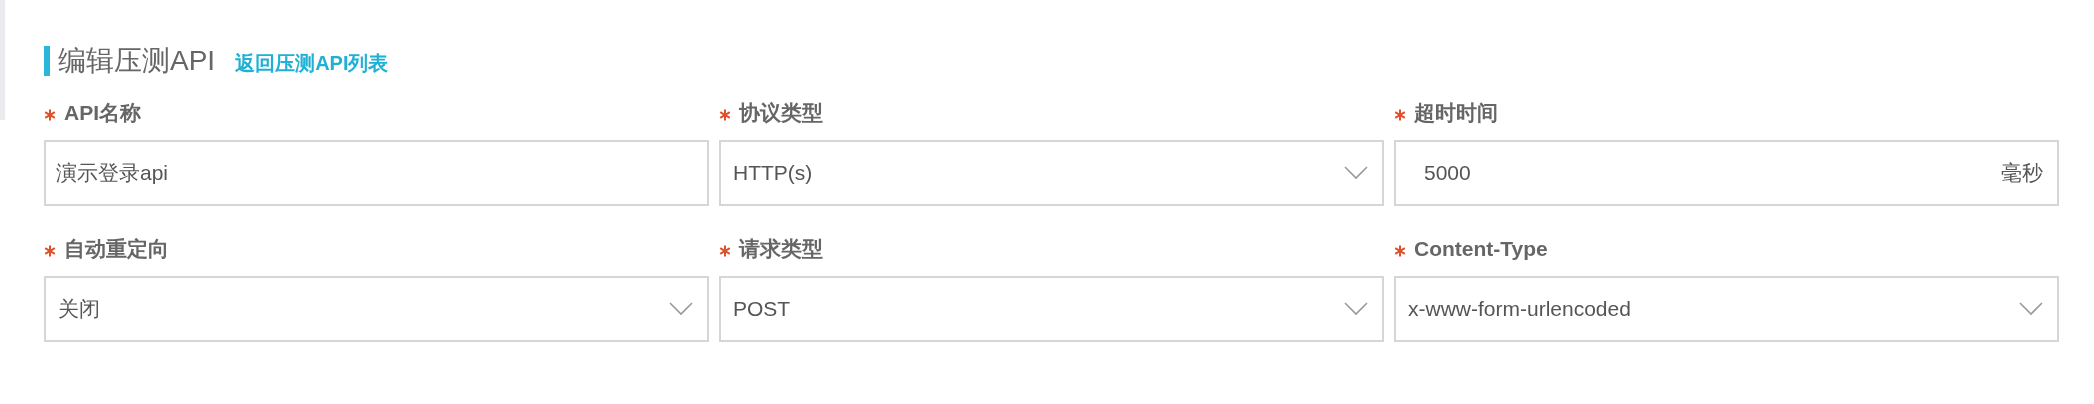  I want to click on field-label: 超时时间, so click(1456, 113).